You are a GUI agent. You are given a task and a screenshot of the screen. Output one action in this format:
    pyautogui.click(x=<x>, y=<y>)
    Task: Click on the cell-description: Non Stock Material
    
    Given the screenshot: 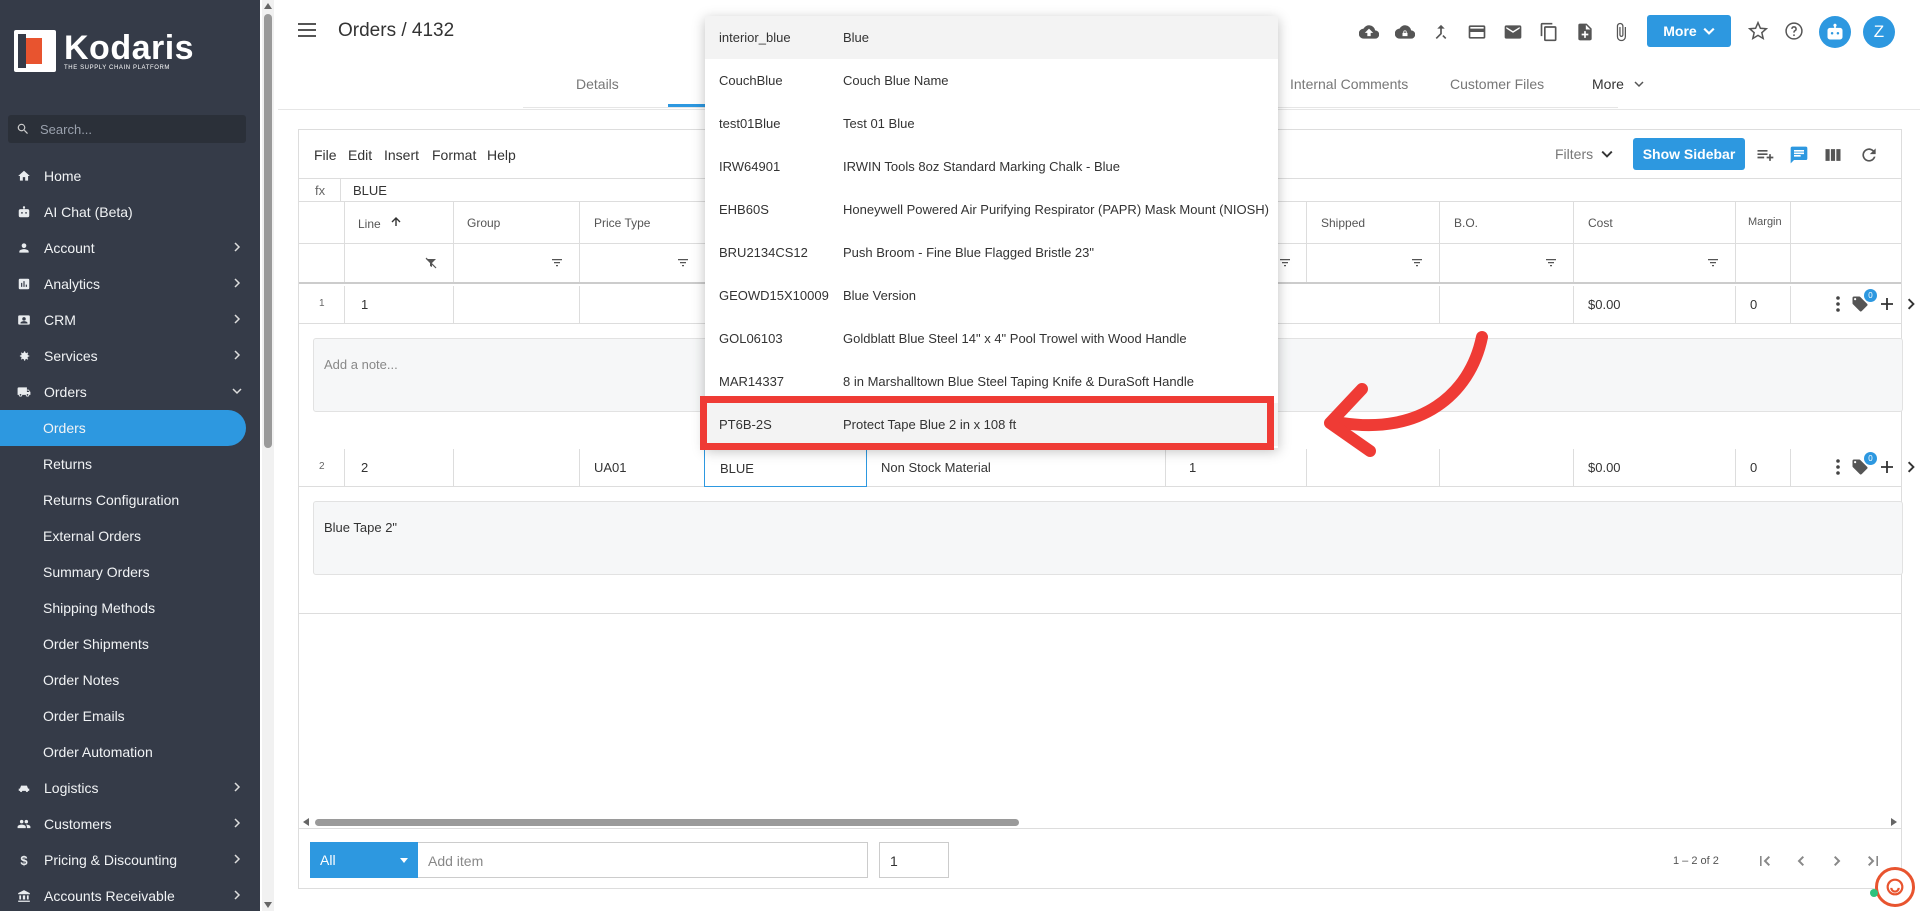 What is the action you would take?
    pyautogui.click(x=936, y=467)
    